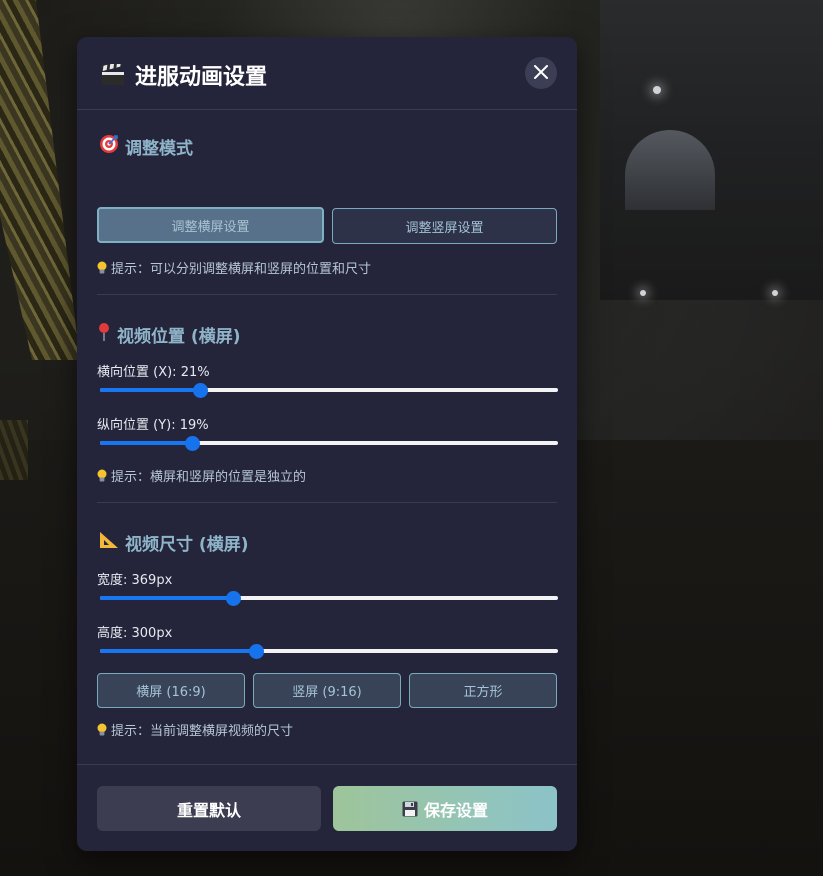  What do you see at coordinates (153, 372) in the screenshot?
I see `x-position-label: 横向位置 (X): 21%` at bounding box center [153, 372].